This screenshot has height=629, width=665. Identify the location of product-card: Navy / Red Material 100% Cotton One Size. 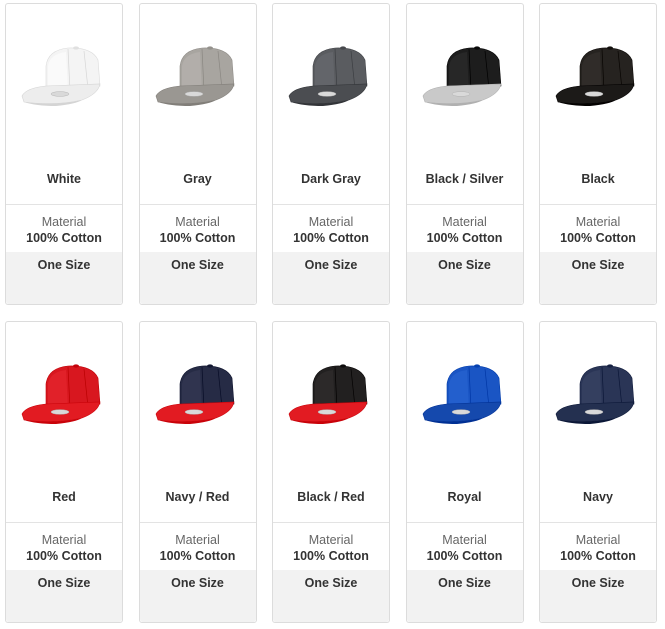
(197, 472).